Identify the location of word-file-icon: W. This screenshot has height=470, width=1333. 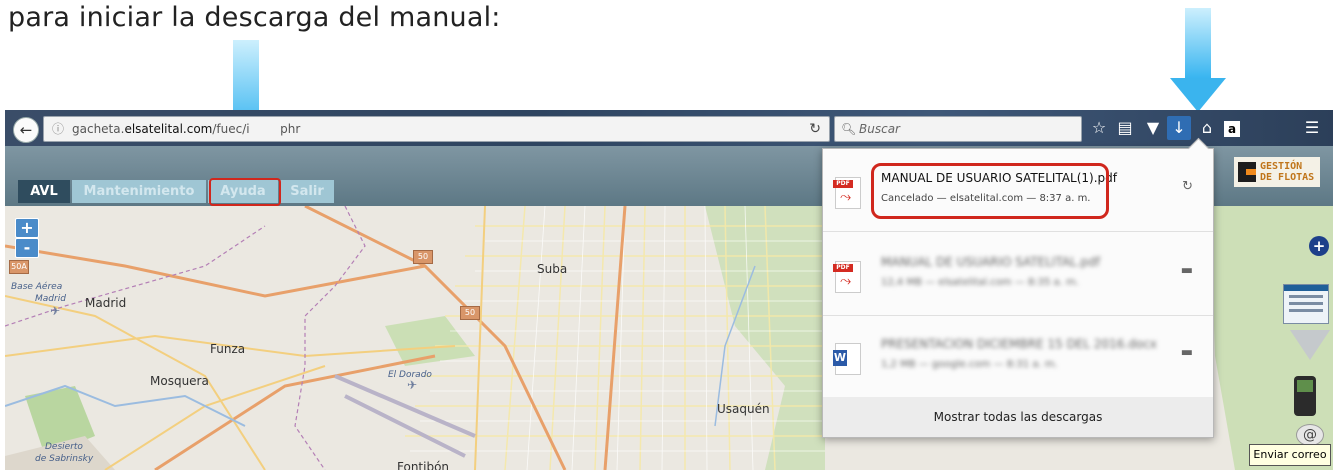
(847, 359).